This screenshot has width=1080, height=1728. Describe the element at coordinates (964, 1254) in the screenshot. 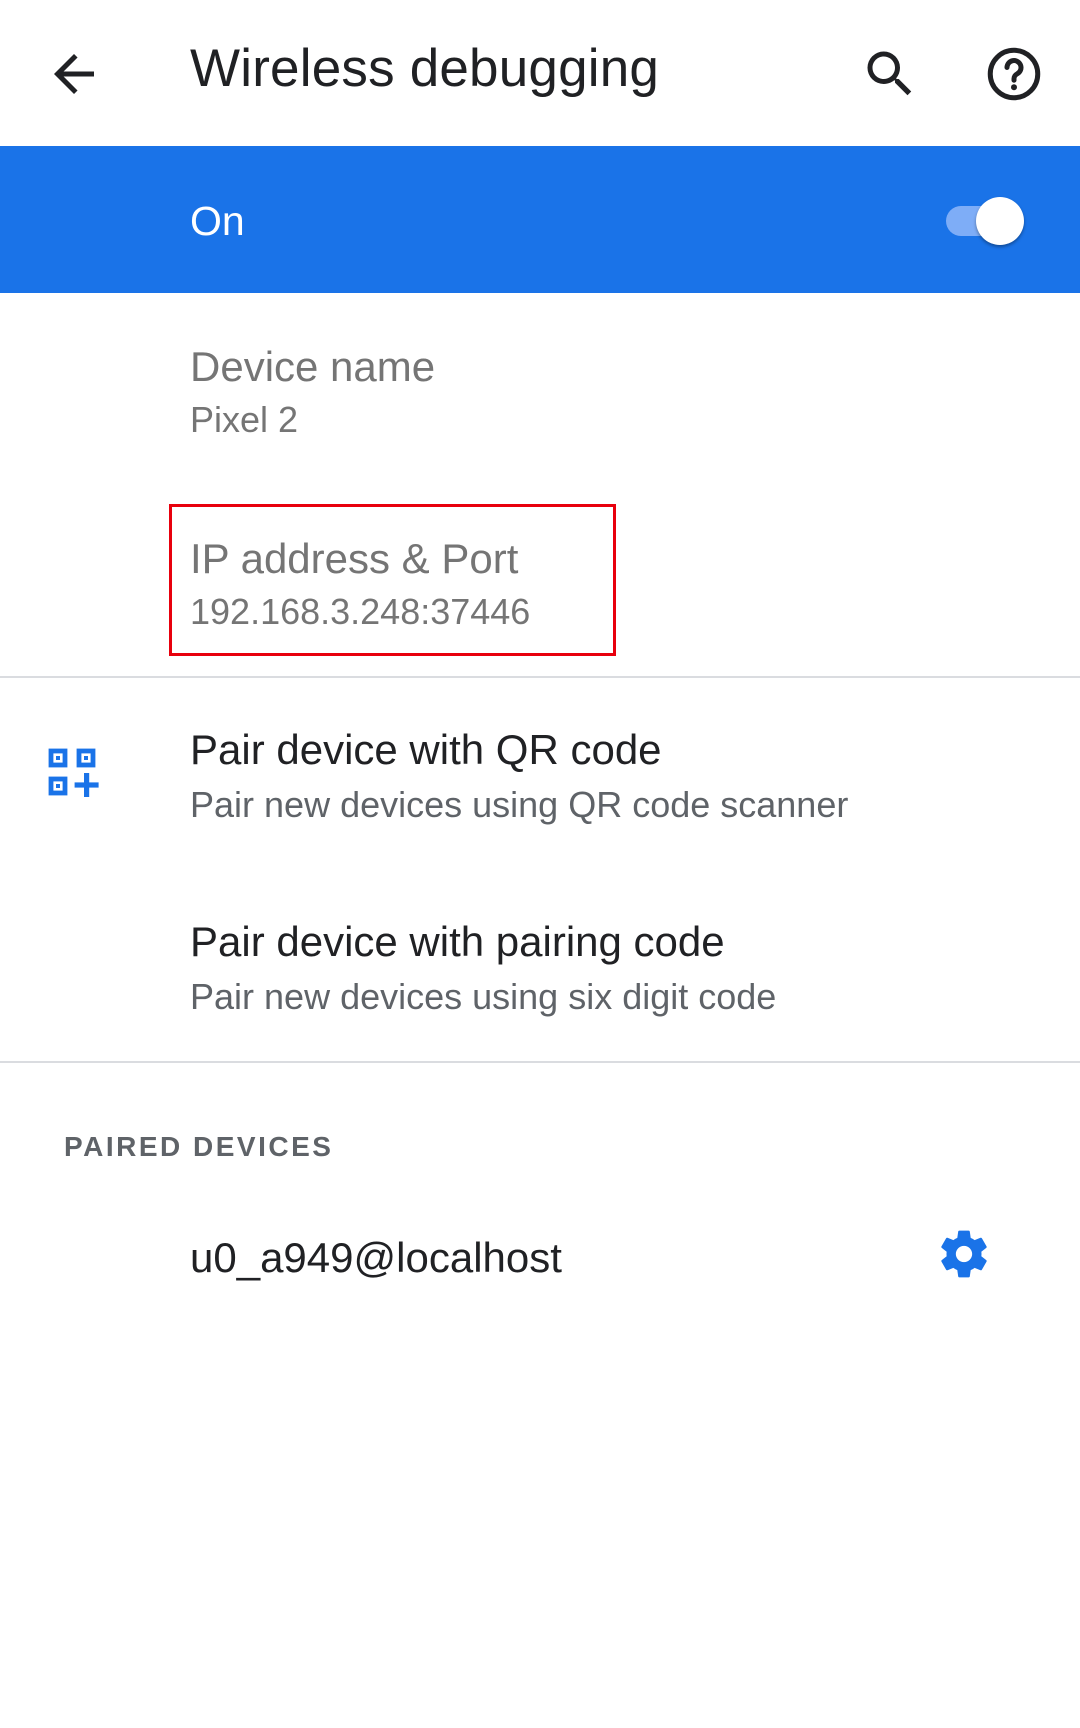

I see `settings-gear-icon` at that location.